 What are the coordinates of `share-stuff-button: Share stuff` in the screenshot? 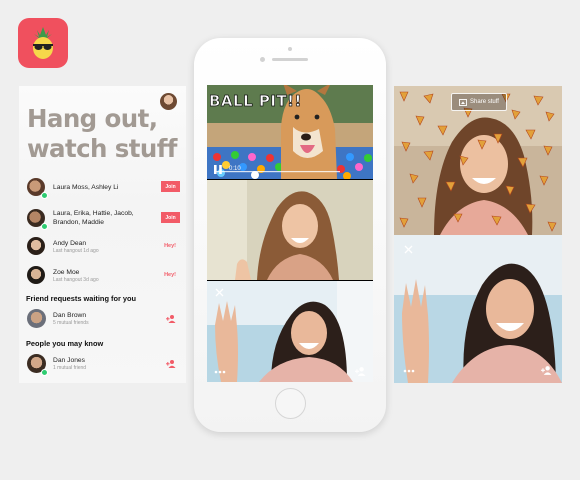 It's located at (479, 102).